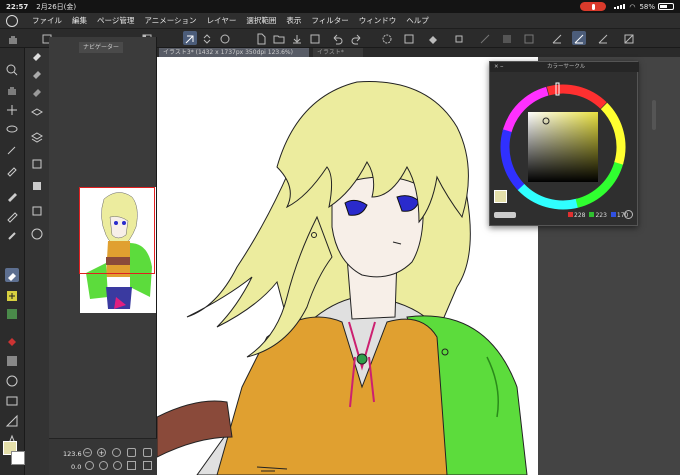  What do you see at coordinates (101, 452) in the screenshot?
I see `zoom-in-button: +` at bounding box center [101, 452].